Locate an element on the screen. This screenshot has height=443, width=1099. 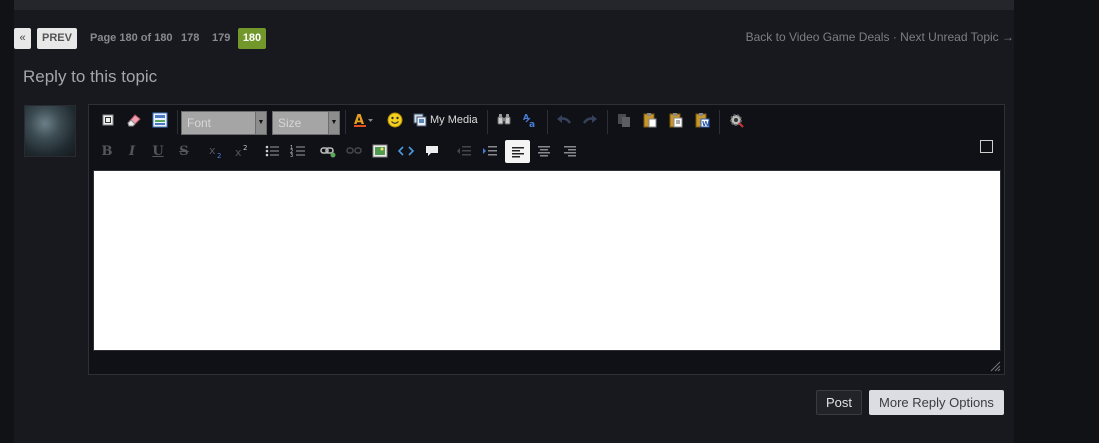
superscript-icon: x2 is located at coordinates (242, 151).